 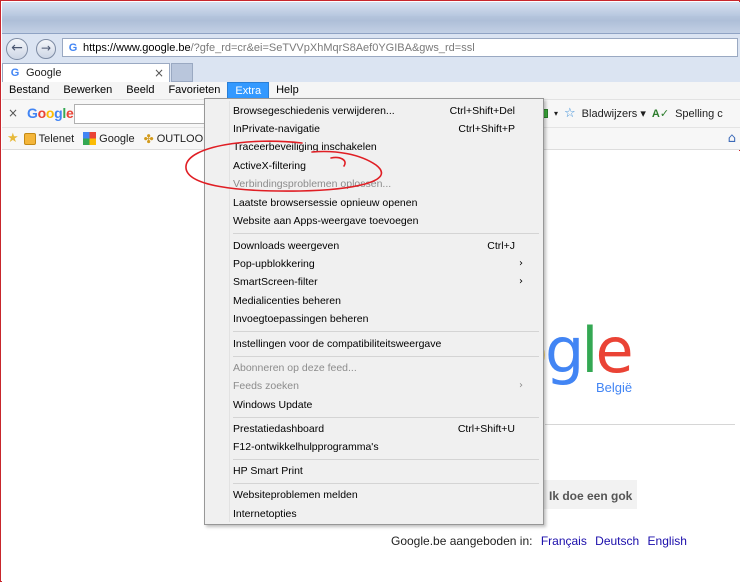 I want to click on back-button: ←, so click(x=17, y=49).